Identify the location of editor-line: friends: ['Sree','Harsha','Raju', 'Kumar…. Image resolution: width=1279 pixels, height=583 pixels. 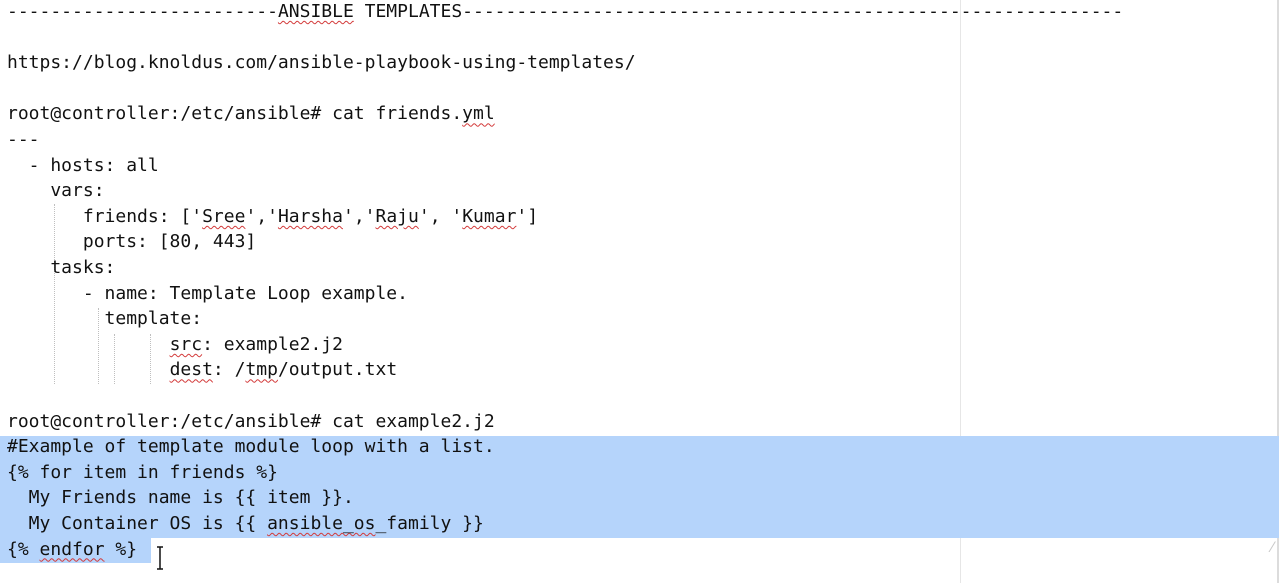
(272, 217).